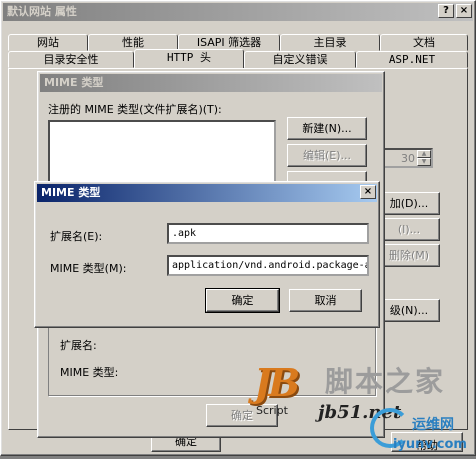  I want to click on tab-website: 网站, so click(48, 42).